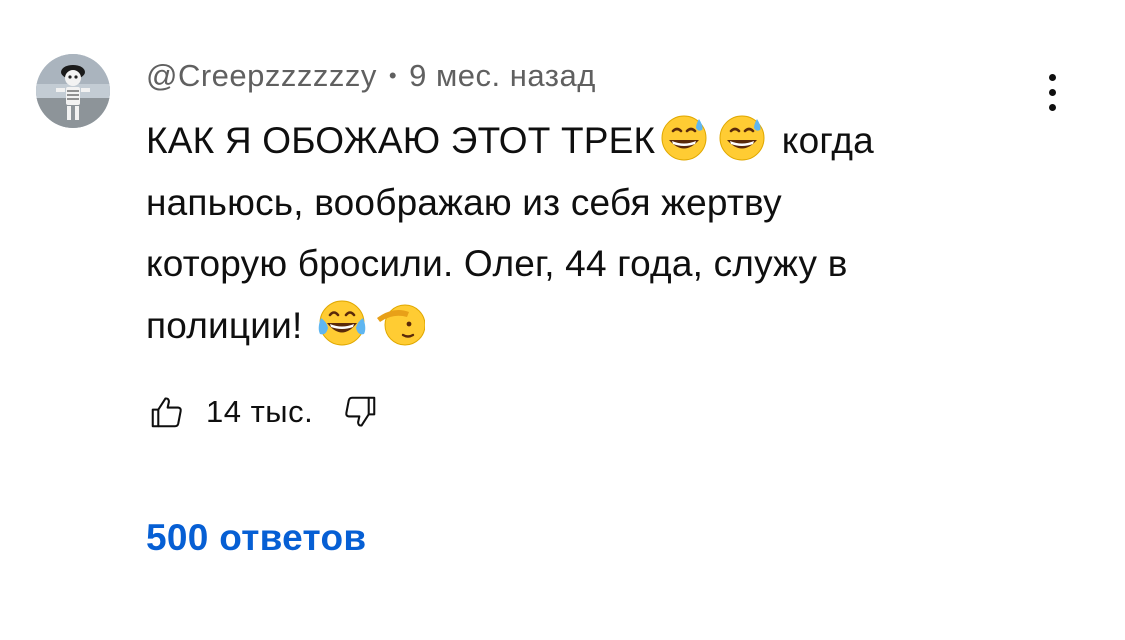  I want to click on author-name: @Creepzzzzzzy, so click(261, 76).